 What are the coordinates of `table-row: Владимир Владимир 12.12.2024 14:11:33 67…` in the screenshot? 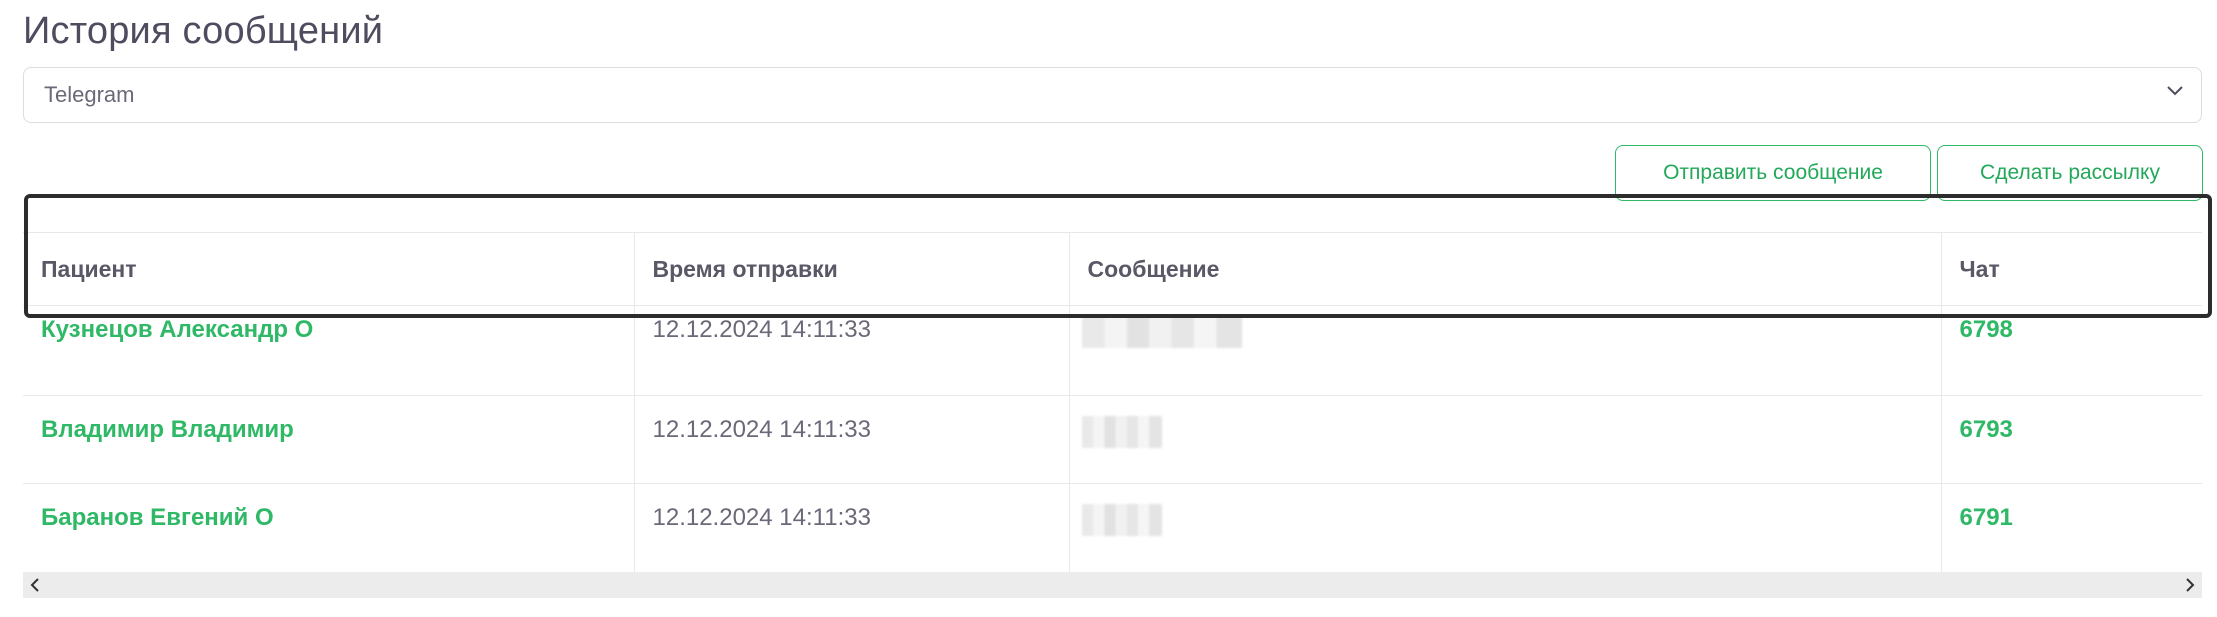 It's located at (1112, 439).